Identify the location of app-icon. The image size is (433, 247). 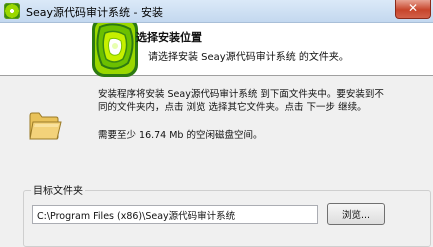
(12, 11).